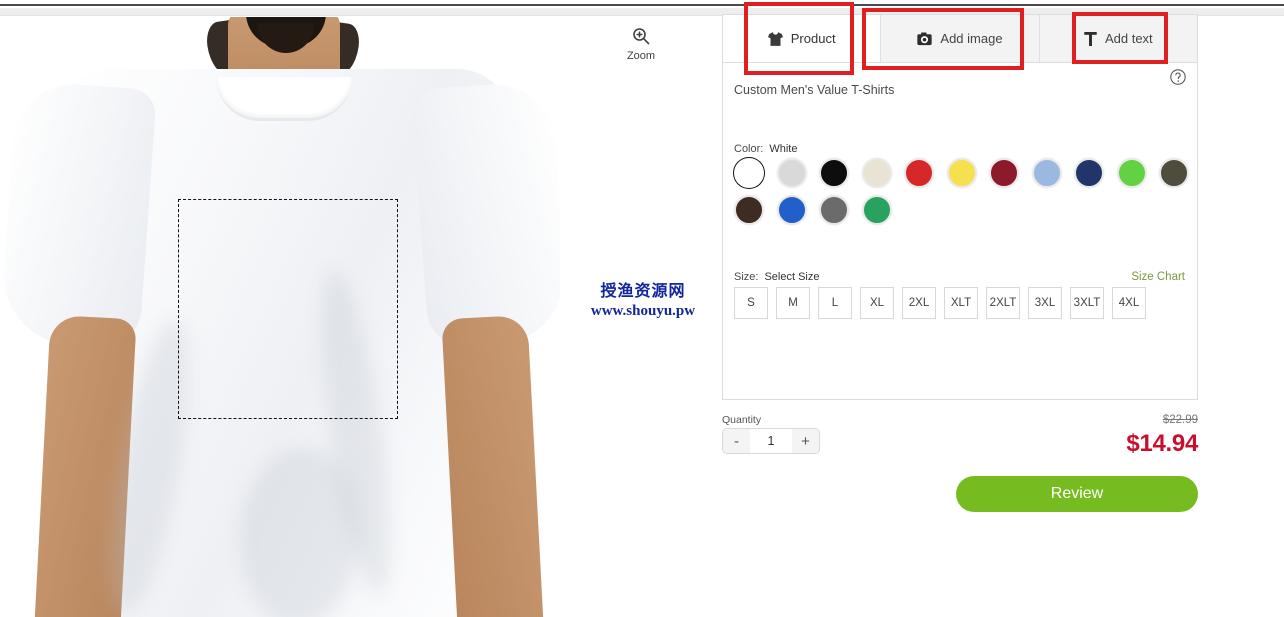  I want to click on size-option: S, so click(751, 303).